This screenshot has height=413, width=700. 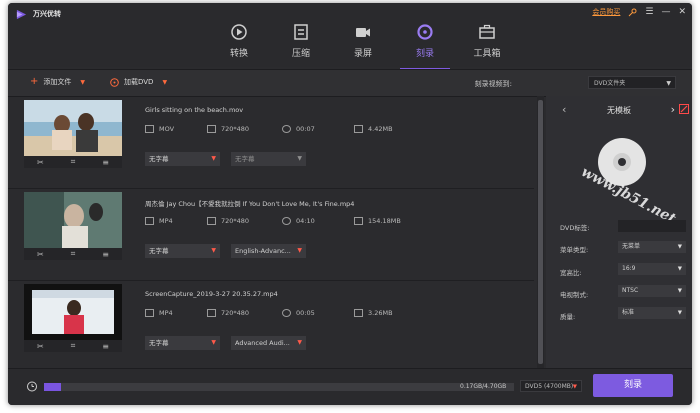 I want to click on key-icon, so click(x=632, y=12).